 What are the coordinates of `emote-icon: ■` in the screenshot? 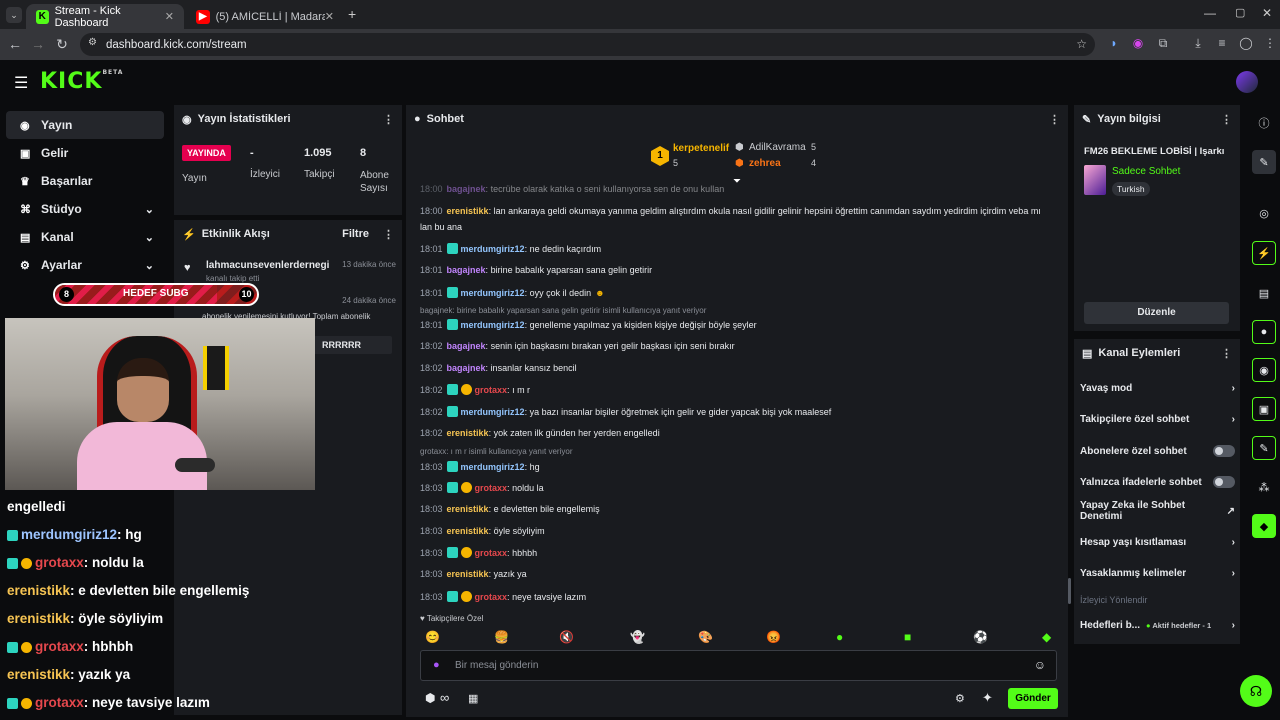 It's located at (907, 637).